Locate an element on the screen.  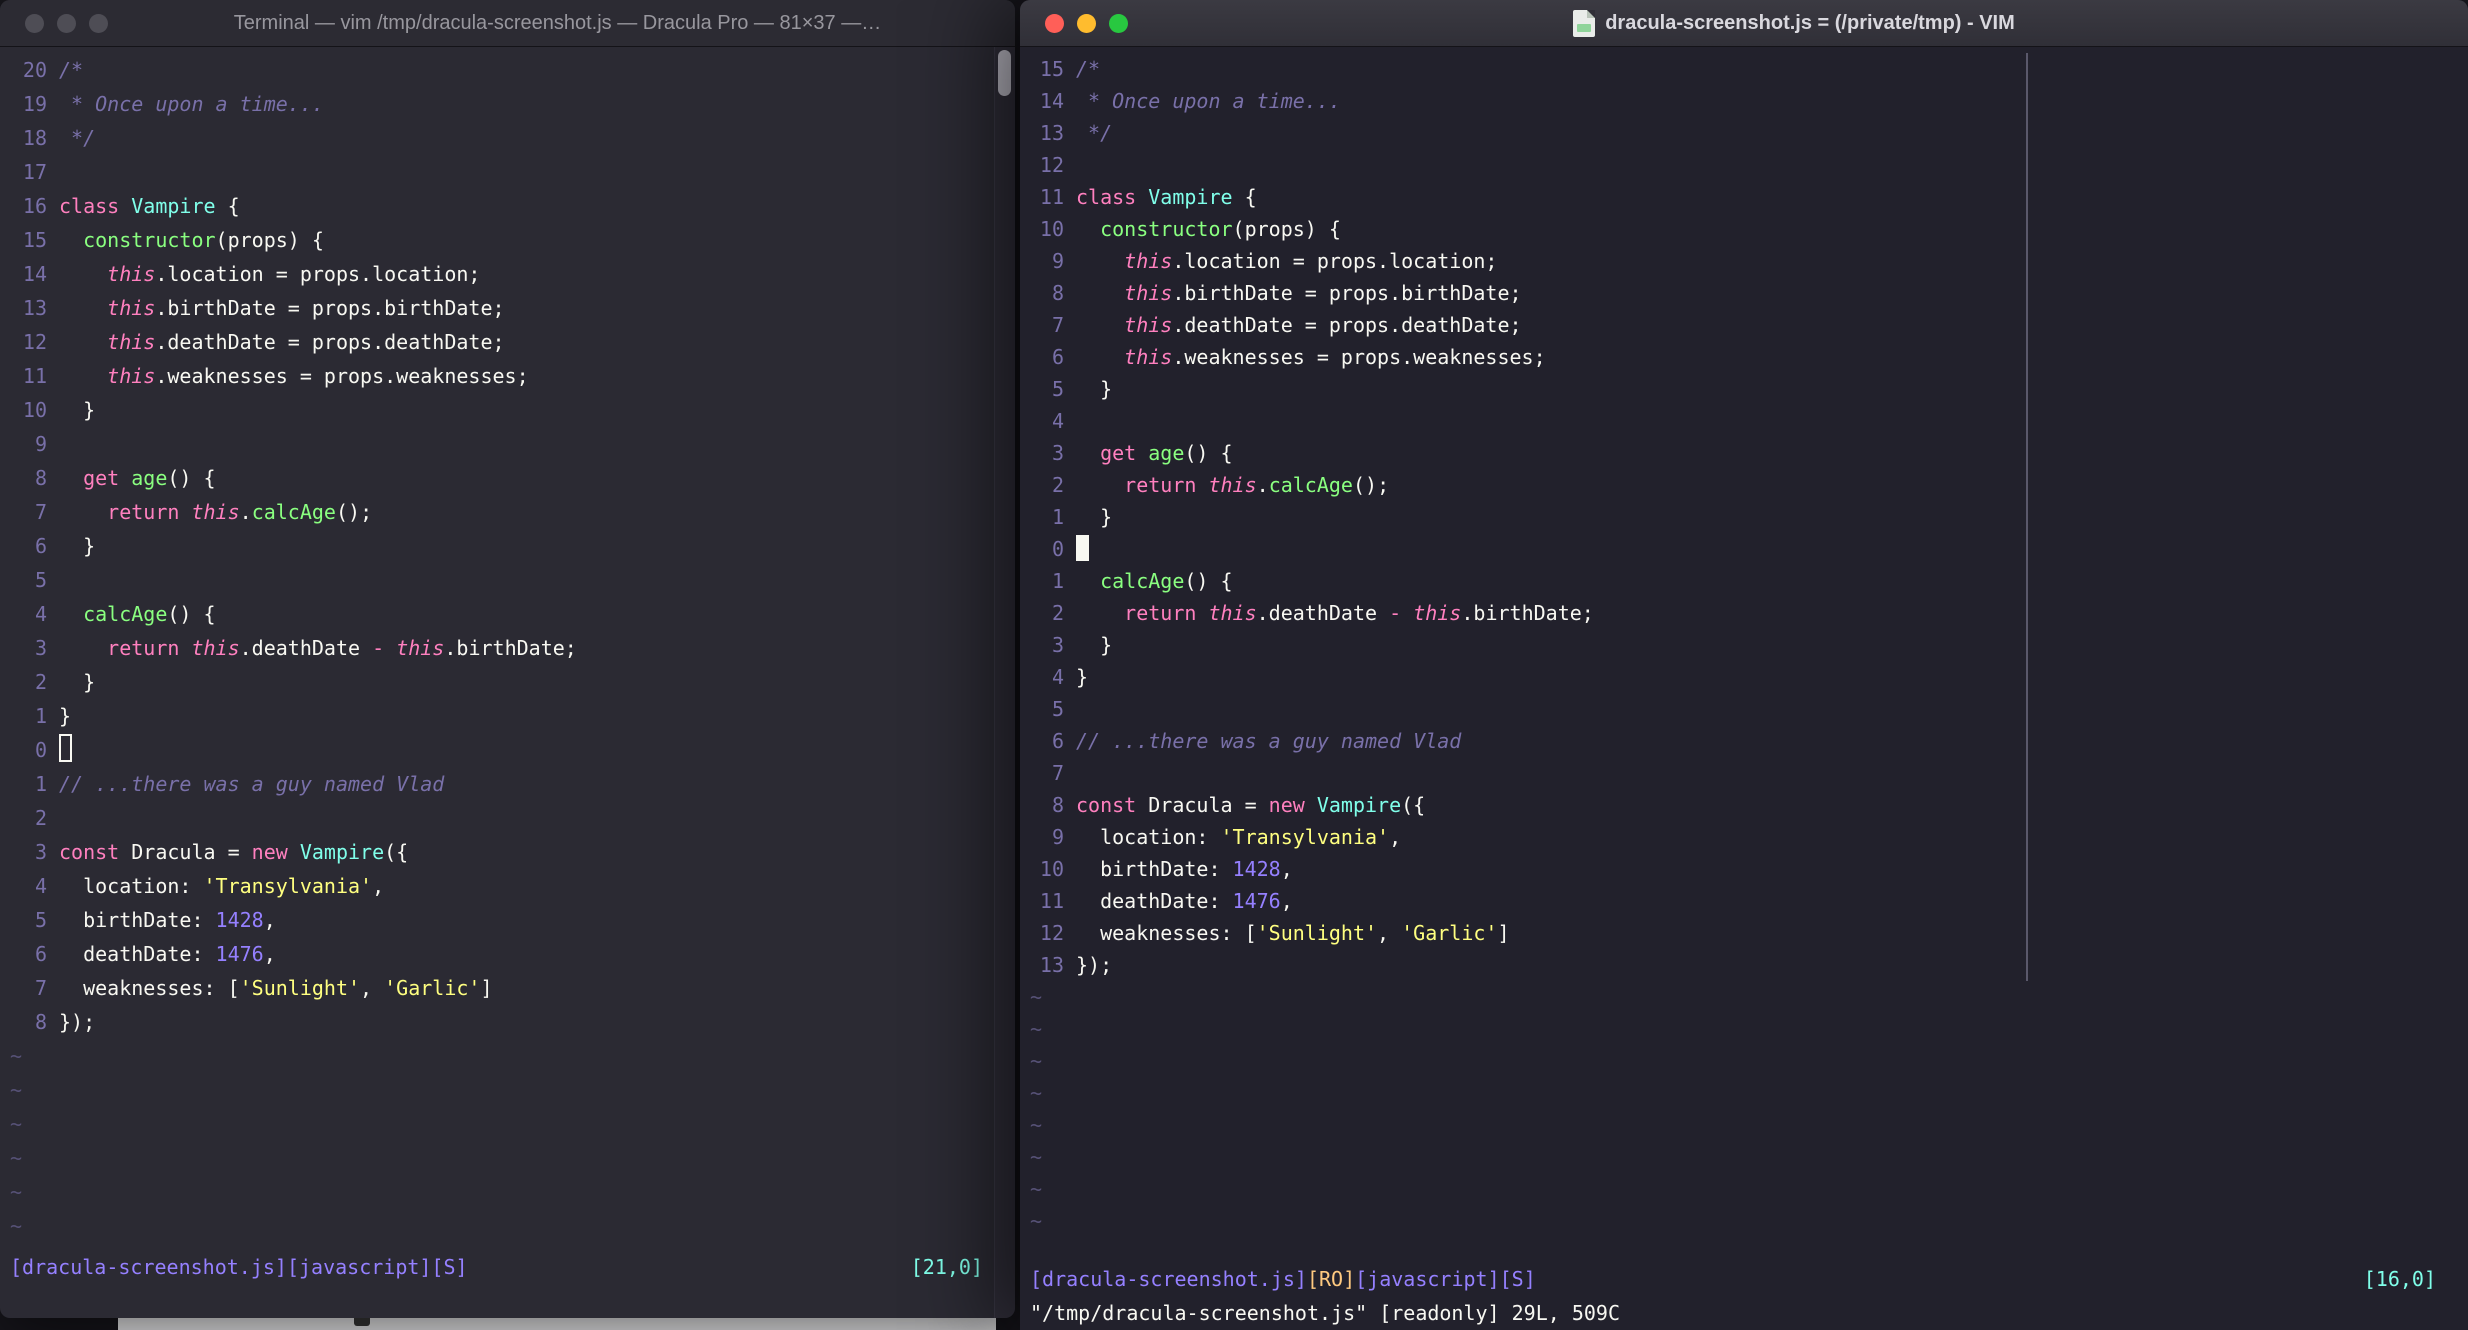
statusline-cursor-position: [16,0] is located at coordinates (2399, 1279).